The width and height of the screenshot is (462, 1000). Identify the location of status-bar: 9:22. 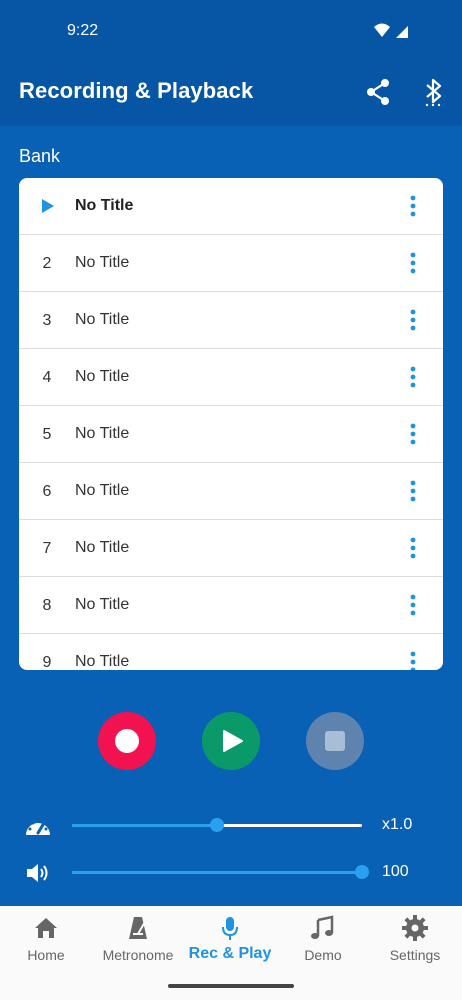
(231, 31).